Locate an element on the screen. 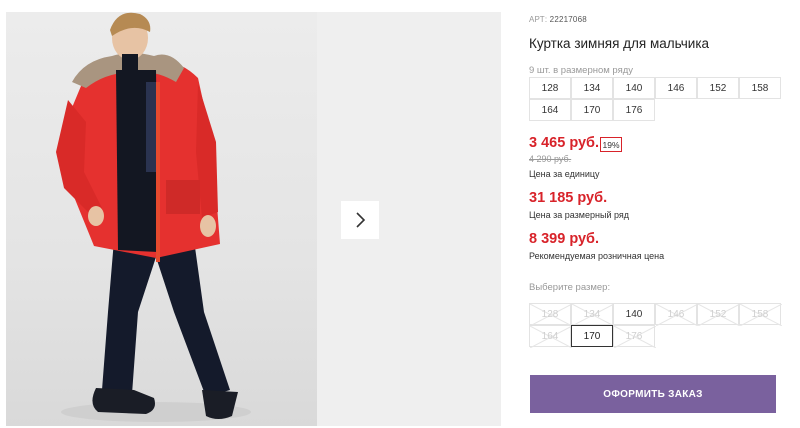 Image resolution: width=800 pixels, height=428 pixels. size-option-128: 128 is located at coordinates (550, 314).